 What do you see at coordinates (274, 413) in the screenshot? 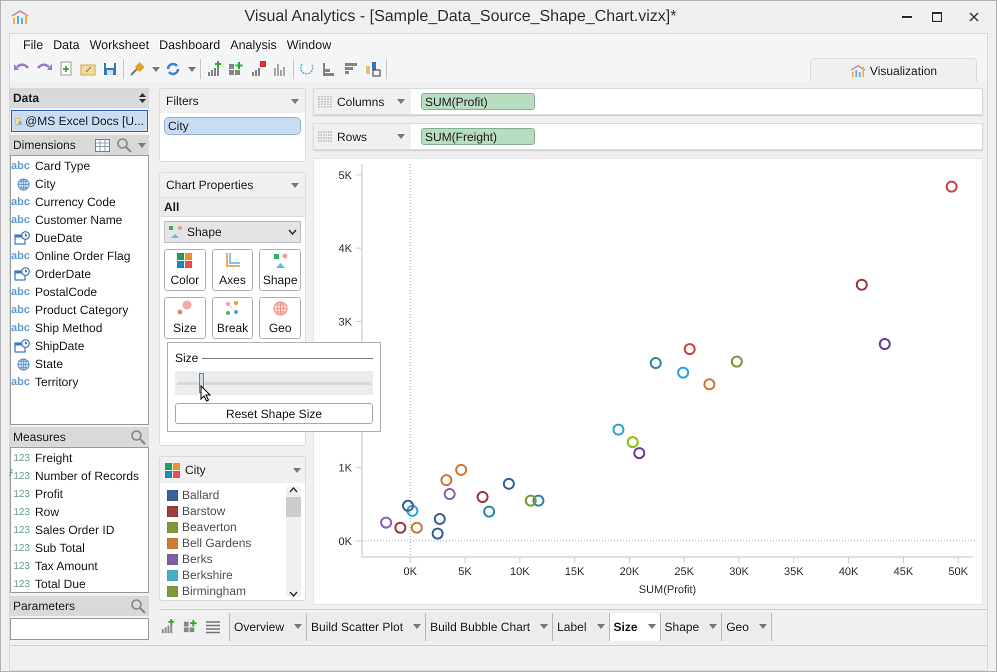
I see `reset-size-button: Reset Shape Size` at bounding box center [274, 413].